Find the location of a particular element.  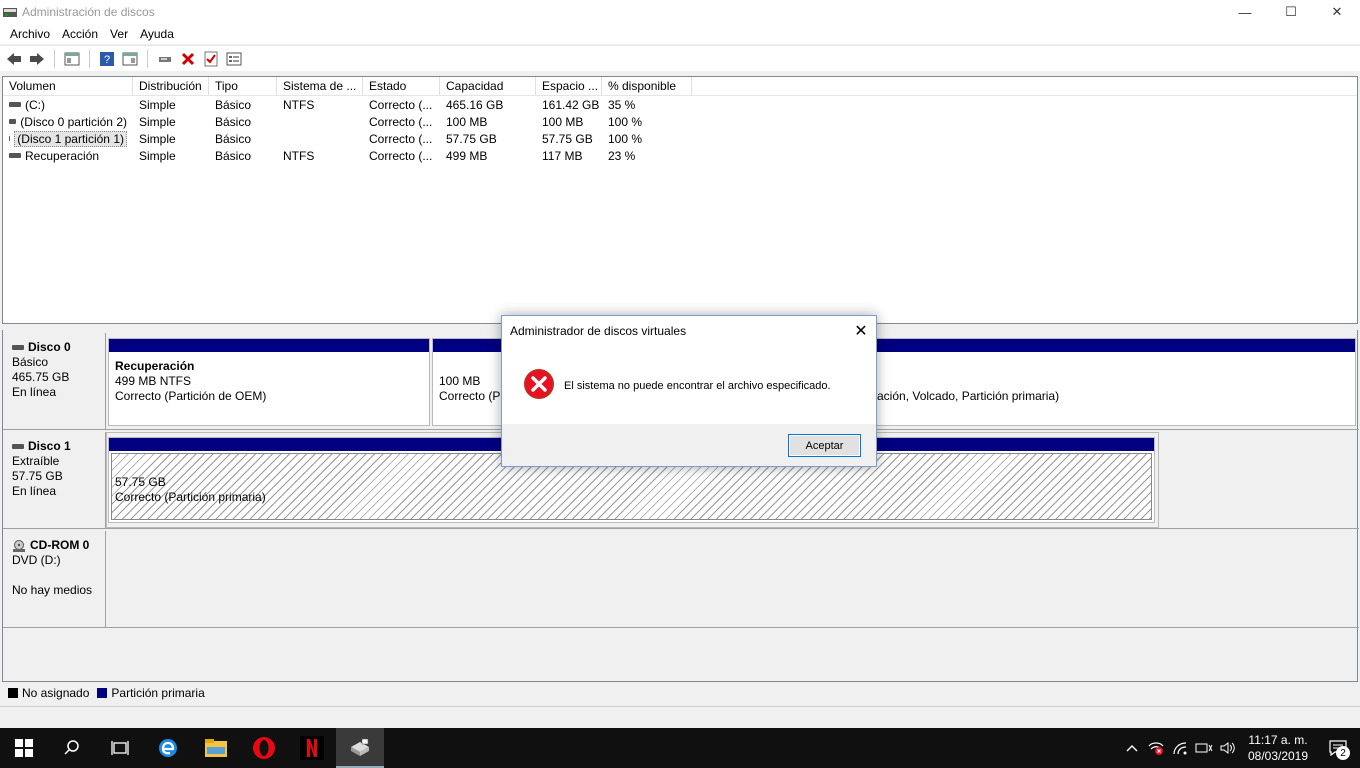

disk-size: 465.75 GB is located at coordinates (41, 377).